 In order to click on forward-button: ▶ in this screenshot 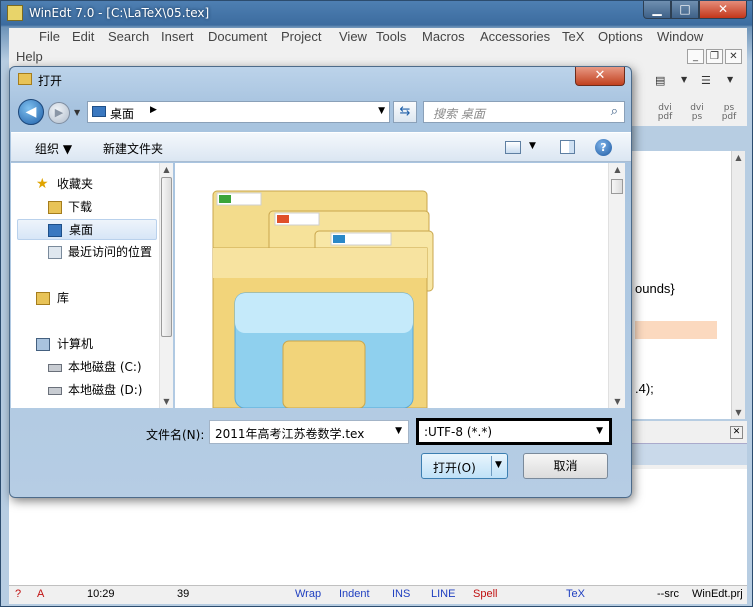, I will do `click(59, 113)`.